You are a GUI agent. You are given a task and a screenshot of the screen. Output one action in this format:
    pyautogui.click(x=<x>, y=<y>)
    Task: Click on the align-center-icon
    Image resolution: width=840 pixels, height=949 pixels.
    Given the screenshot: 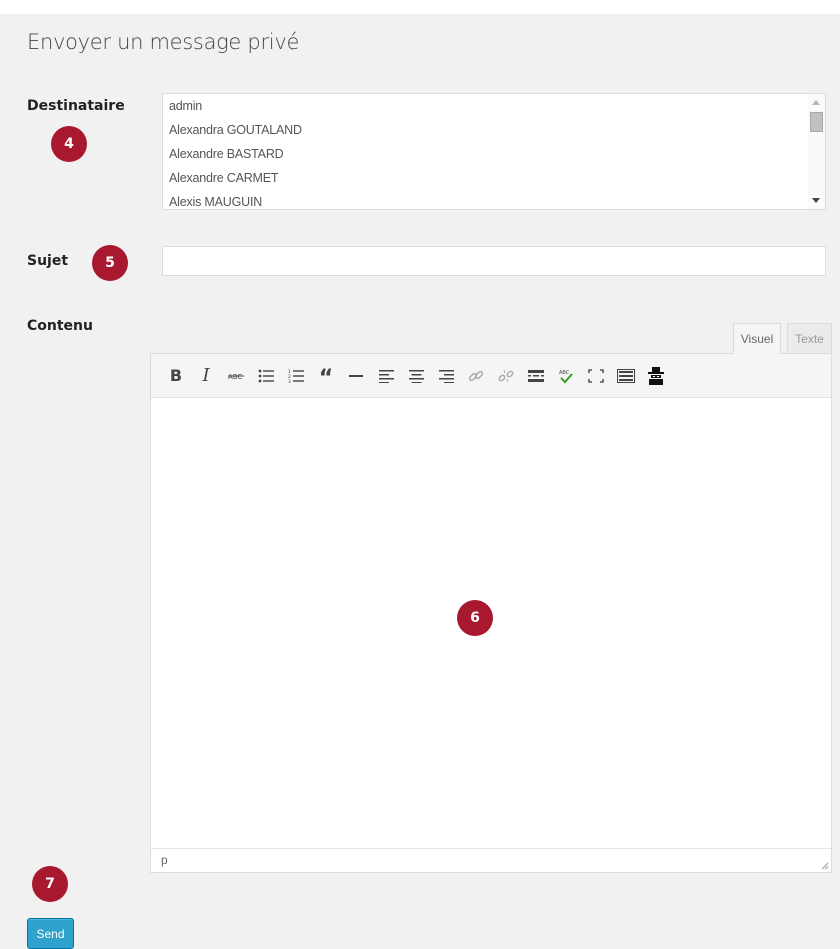 What is the action you would take?
    pyautogui.click(x=416, y=376)
    